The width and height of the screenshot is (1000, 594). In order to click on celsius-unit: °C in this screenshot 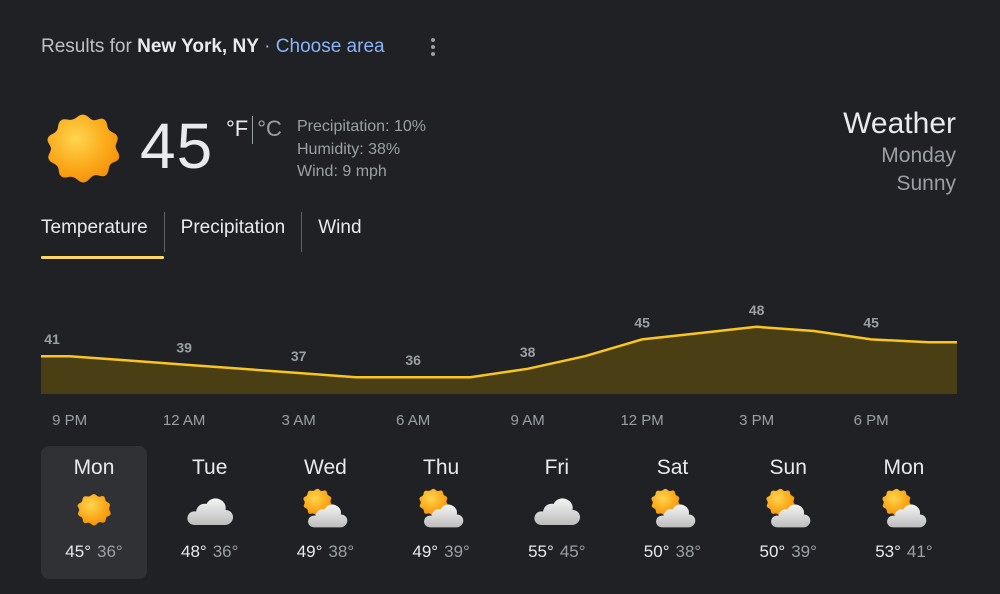, I will do `click(269, 129)`.